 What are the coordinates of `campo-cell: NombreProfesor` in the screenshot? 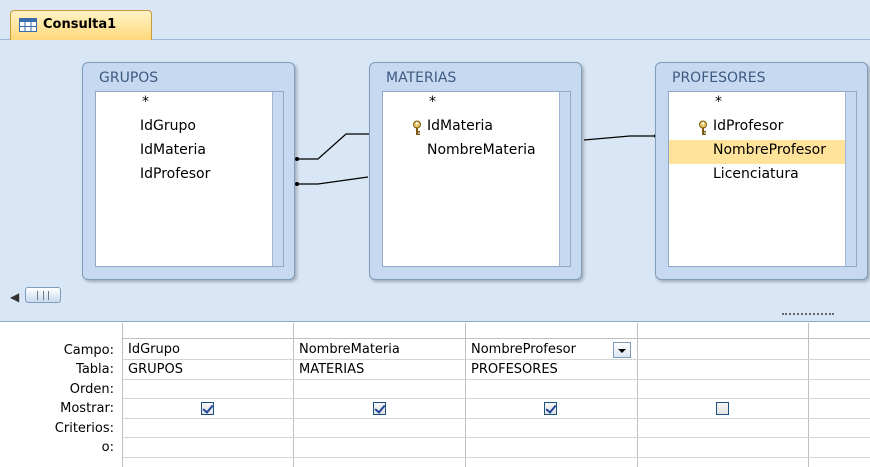 It's located at (536, 350).